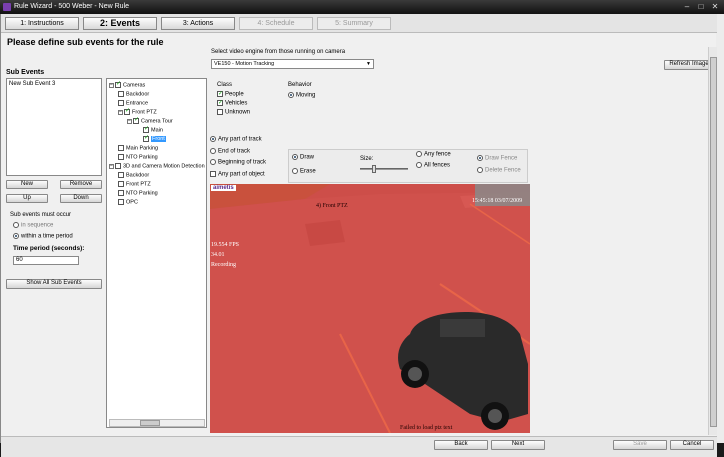 Image resolution: width=724 pixels, height=457 pixels. I want to click on camera-name-overlay: 4) Front PTZ, so click(332, 206).